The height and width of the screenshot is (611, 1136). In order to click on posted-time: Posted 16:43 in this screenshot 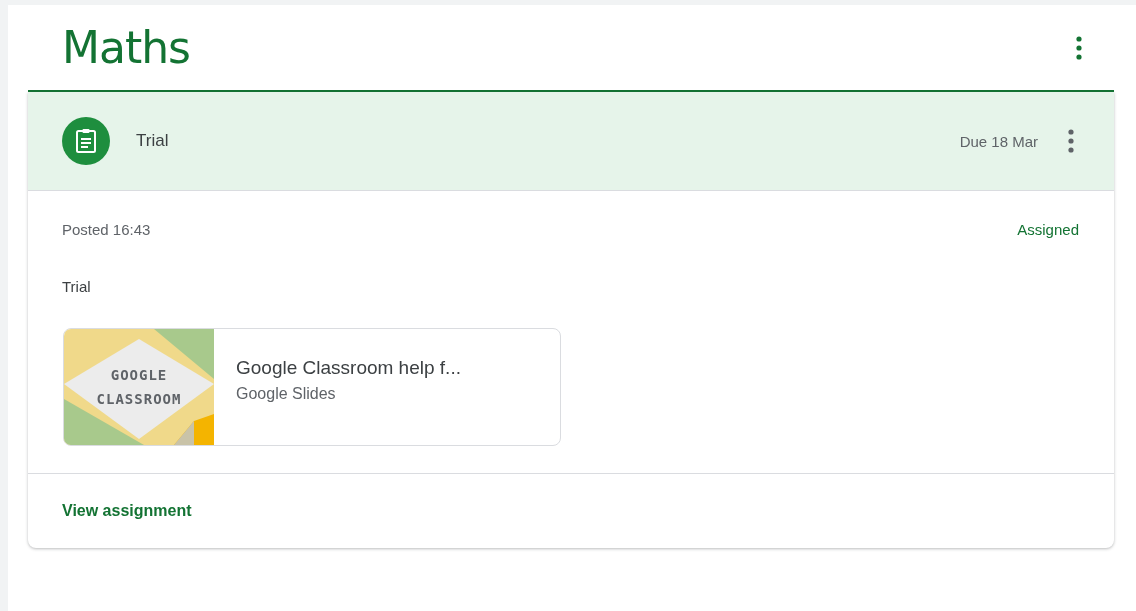, I will do `click(106, 229)`.